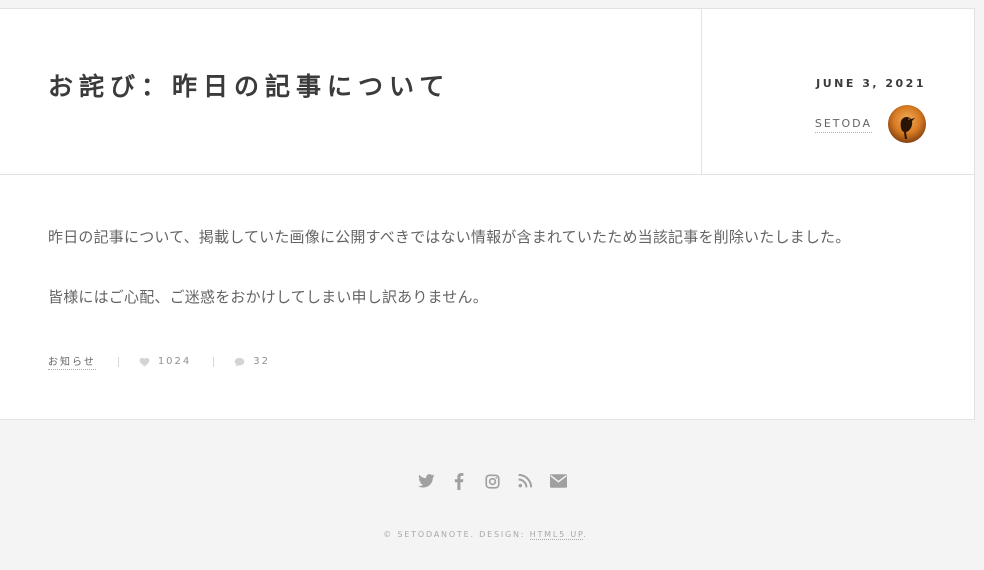 This screenshot has height=570, width=984. I want to click on post-title: お詫び：昨日の記事について, so click(249, 85).